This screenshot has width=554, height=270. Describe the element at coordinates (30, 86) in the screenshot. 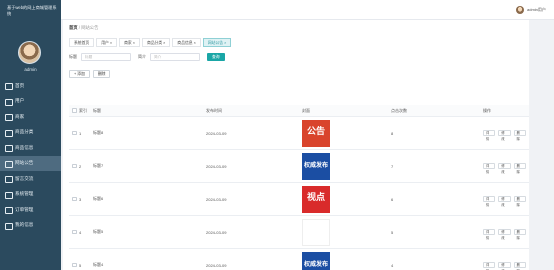

I see `sidebar-item-0: 首页` at that location.